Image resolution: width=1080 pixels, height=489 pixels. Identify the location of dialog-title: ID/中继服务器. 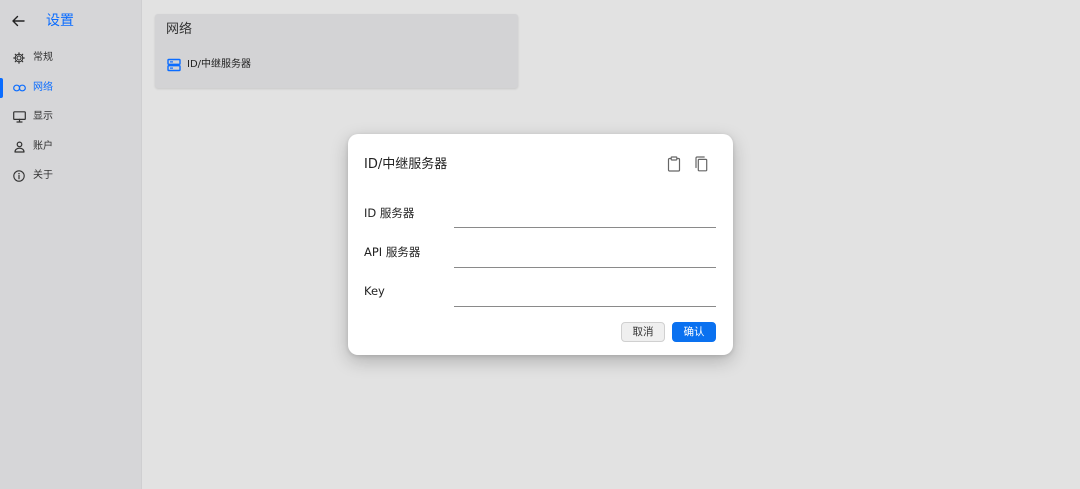
(406, 164).